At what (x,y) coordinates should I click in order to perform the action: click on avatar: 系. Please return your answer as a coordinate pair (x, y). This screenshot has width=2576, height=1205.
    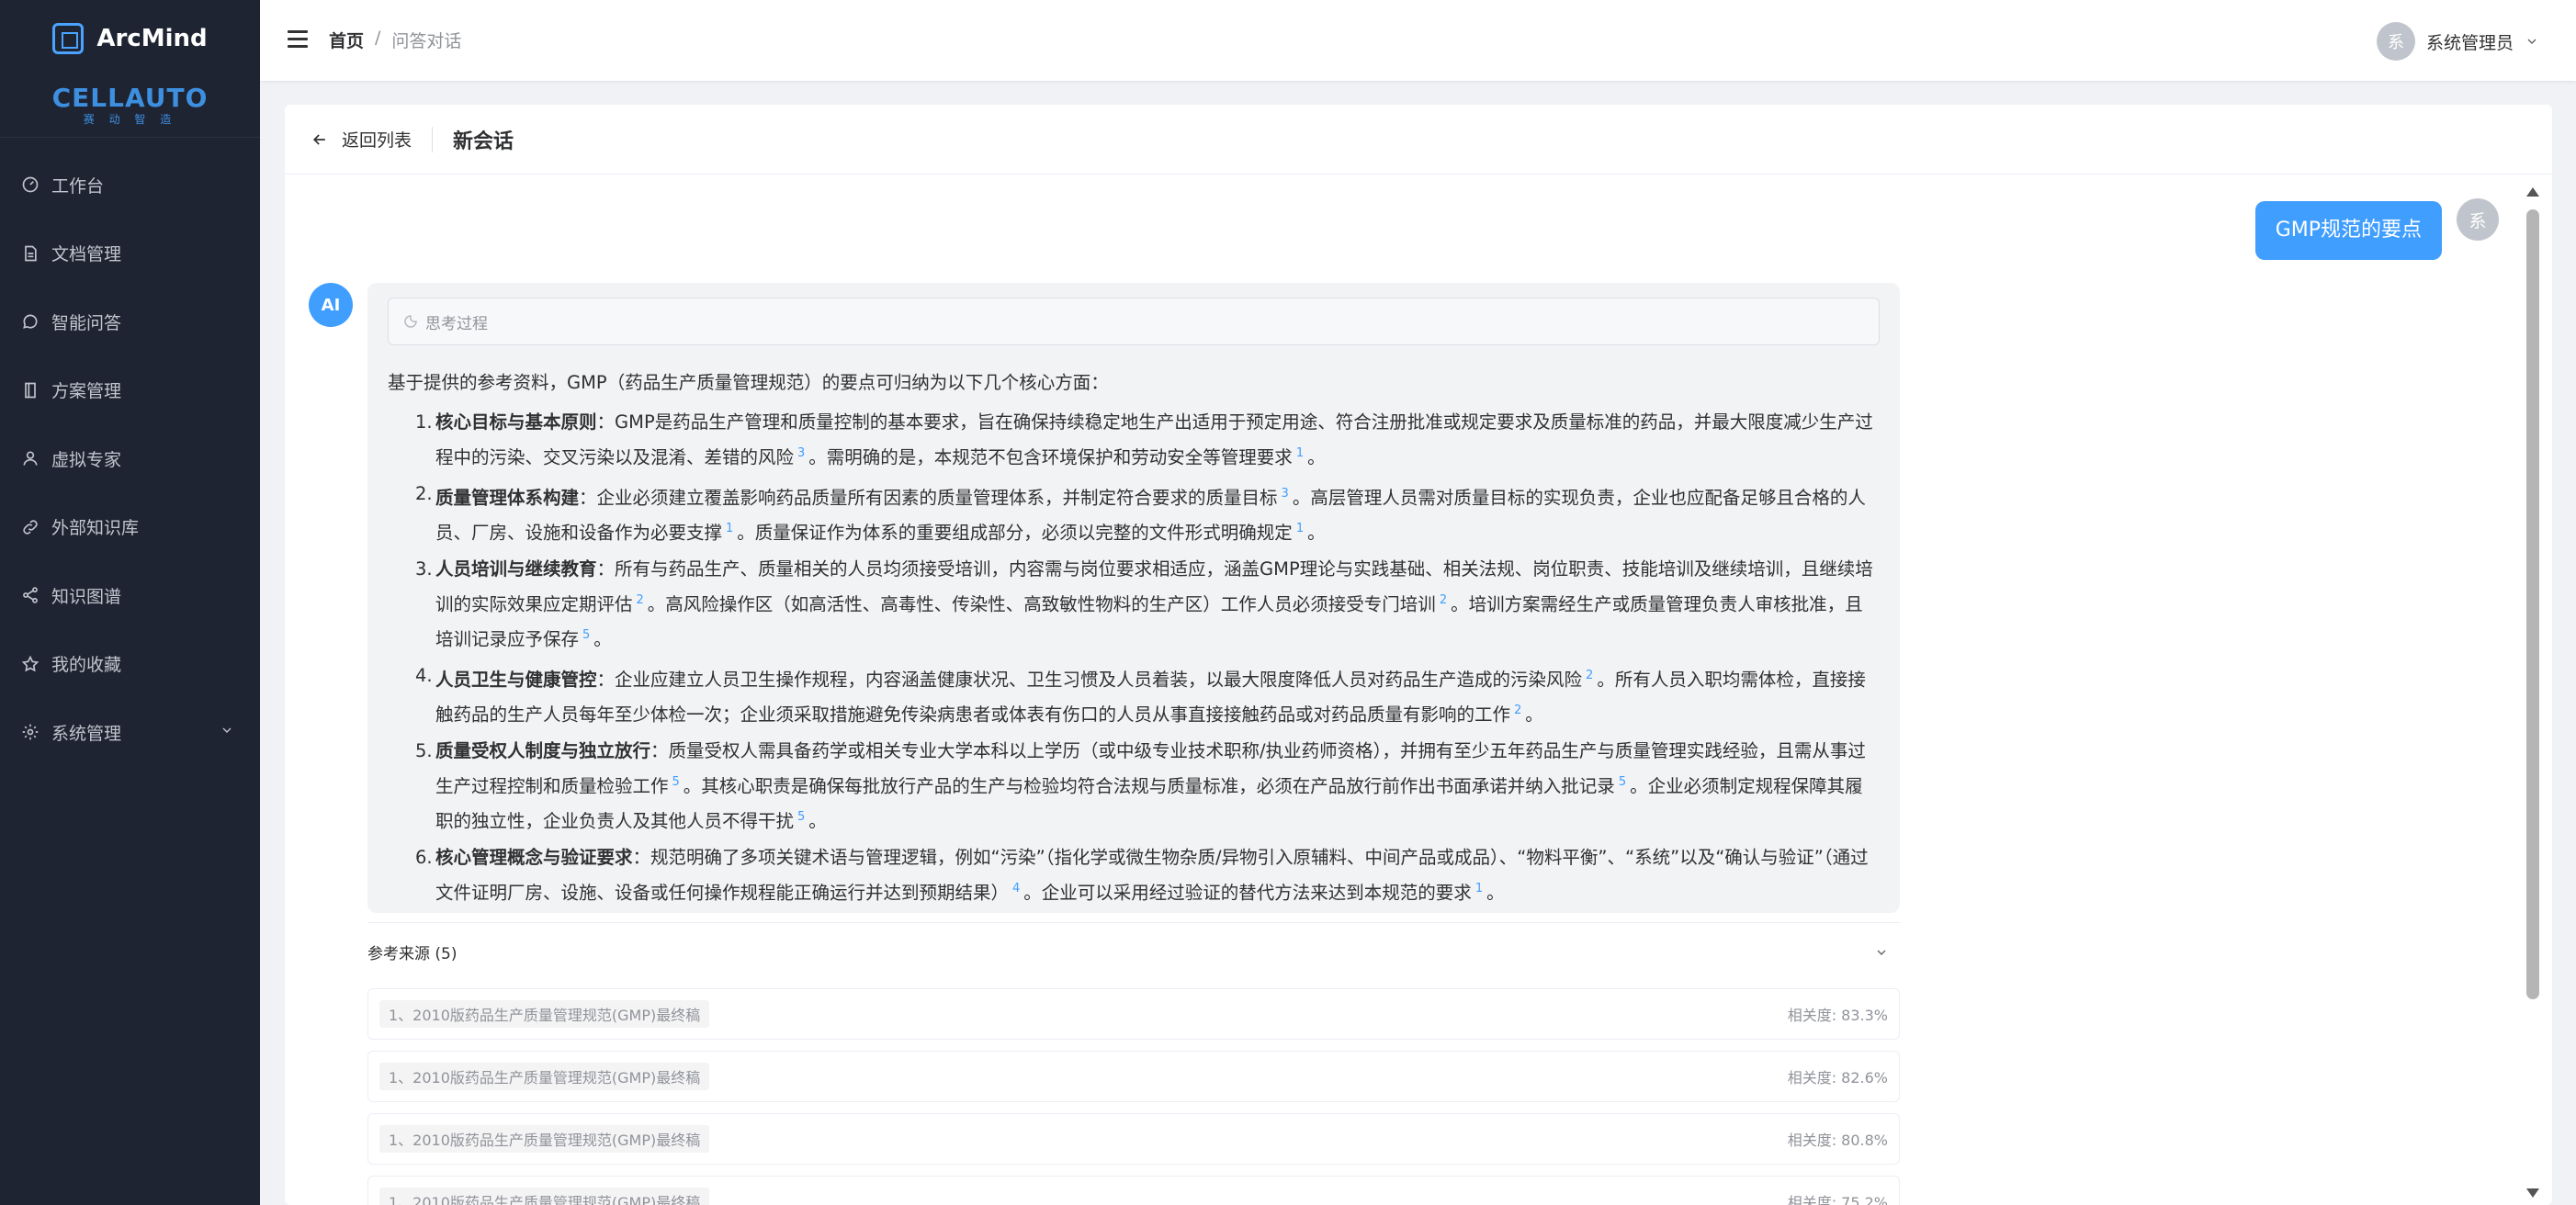
    Looking at the image, I should click on (2478, 219).